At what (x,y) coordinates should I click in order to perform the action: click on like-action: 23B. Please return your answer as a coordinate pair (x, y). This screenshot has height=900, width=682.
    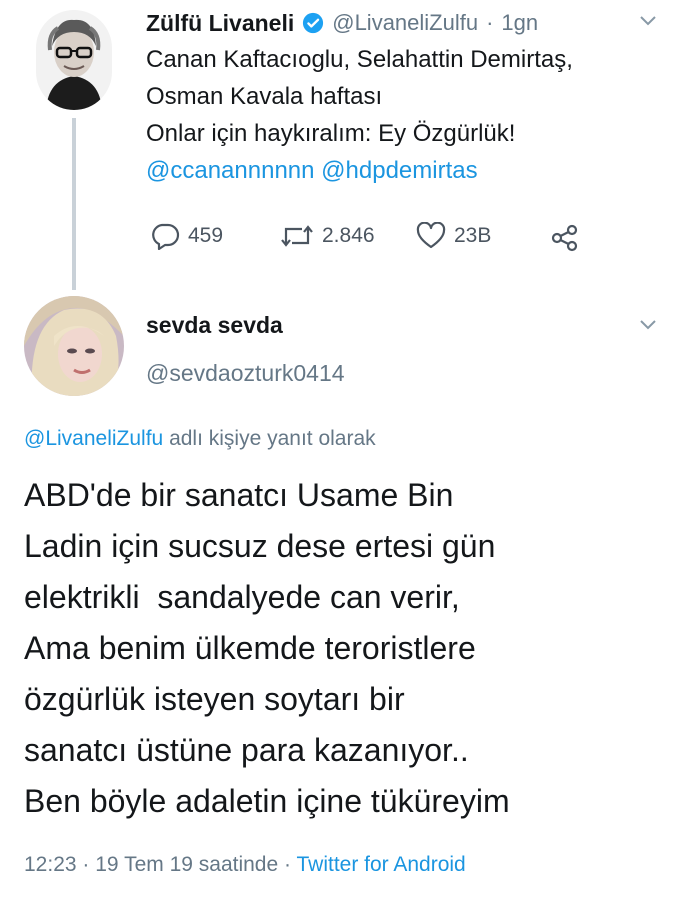
    Looking at the image, I should click on (454, 235).